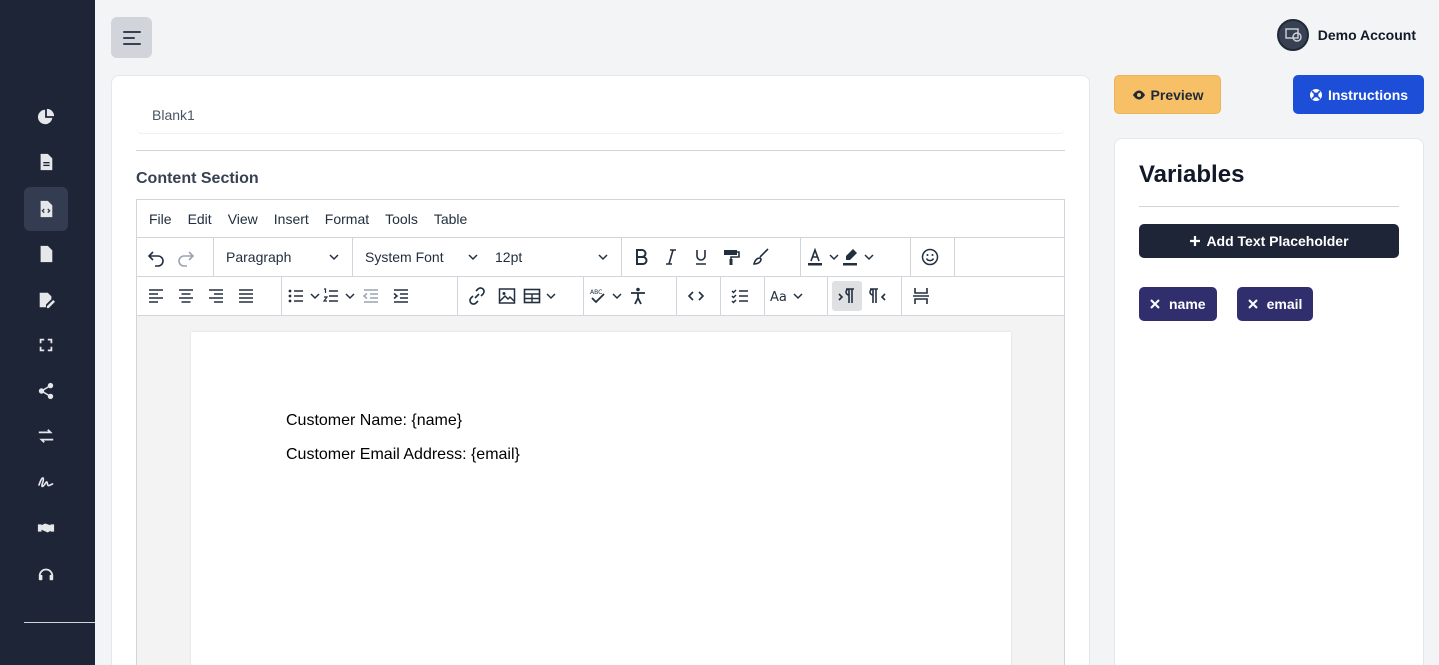 This screenshot has width=1439, height=665. I want to click on alignment-group, so click(209, 296).